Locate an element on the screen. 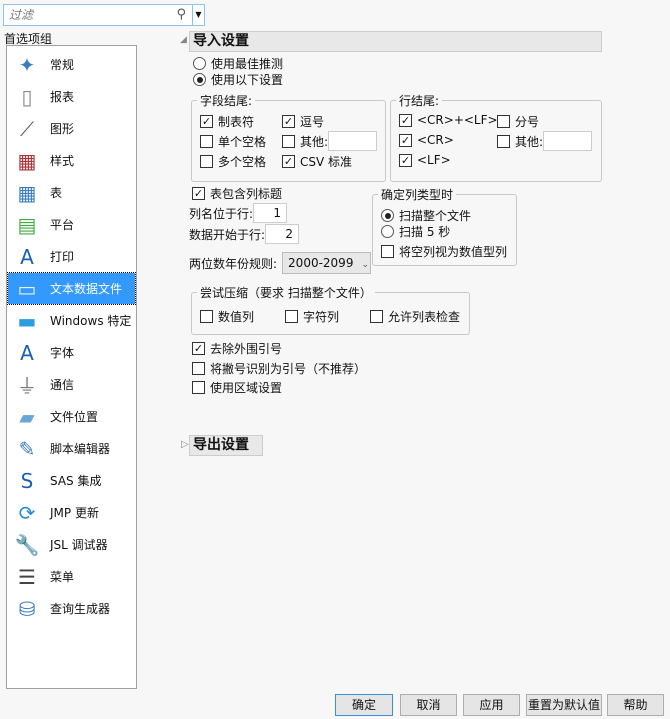  checkbox-cr: ✓ <CR> is located at coordinates (426, 140).